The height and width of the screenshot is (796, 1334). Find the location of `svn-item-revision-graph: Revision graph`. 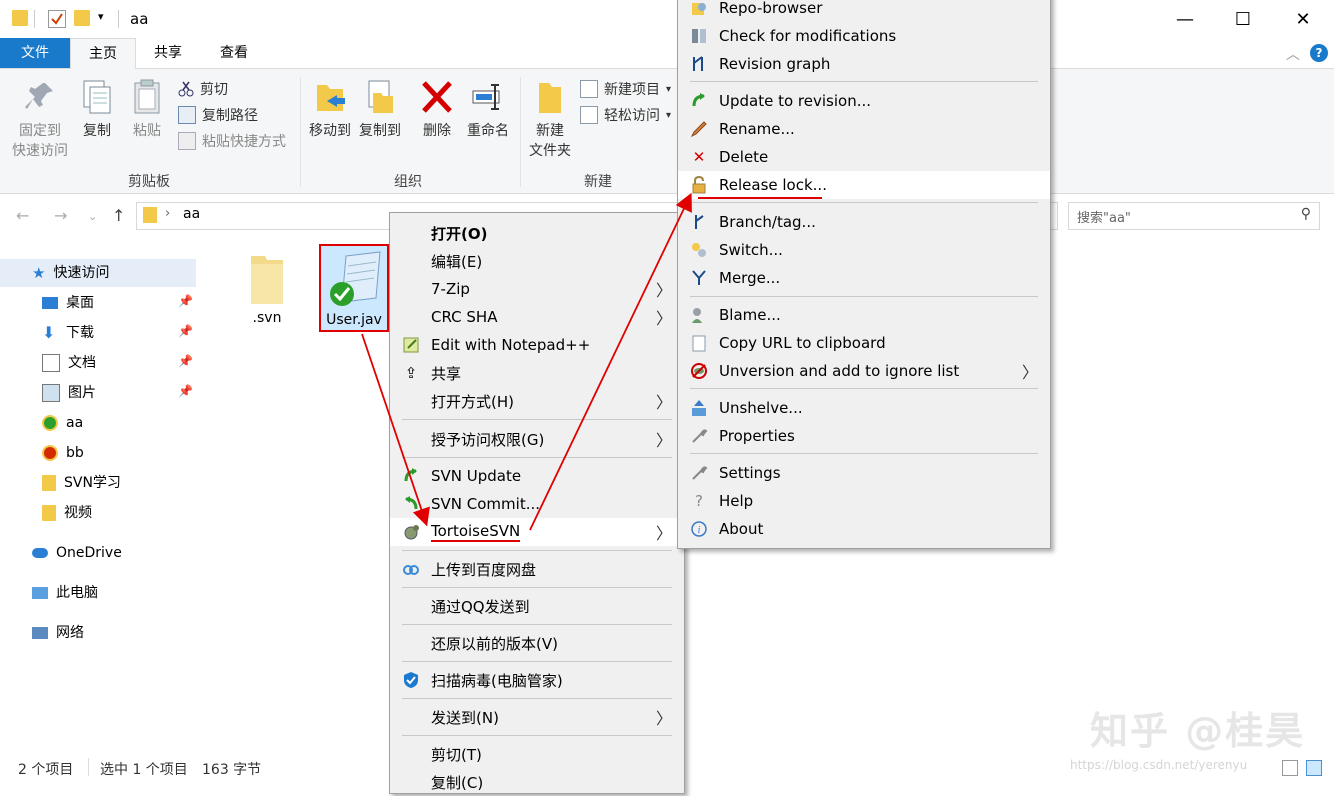

svn-item-revision-graph: Revision graph is located at coordinates (864, 64).